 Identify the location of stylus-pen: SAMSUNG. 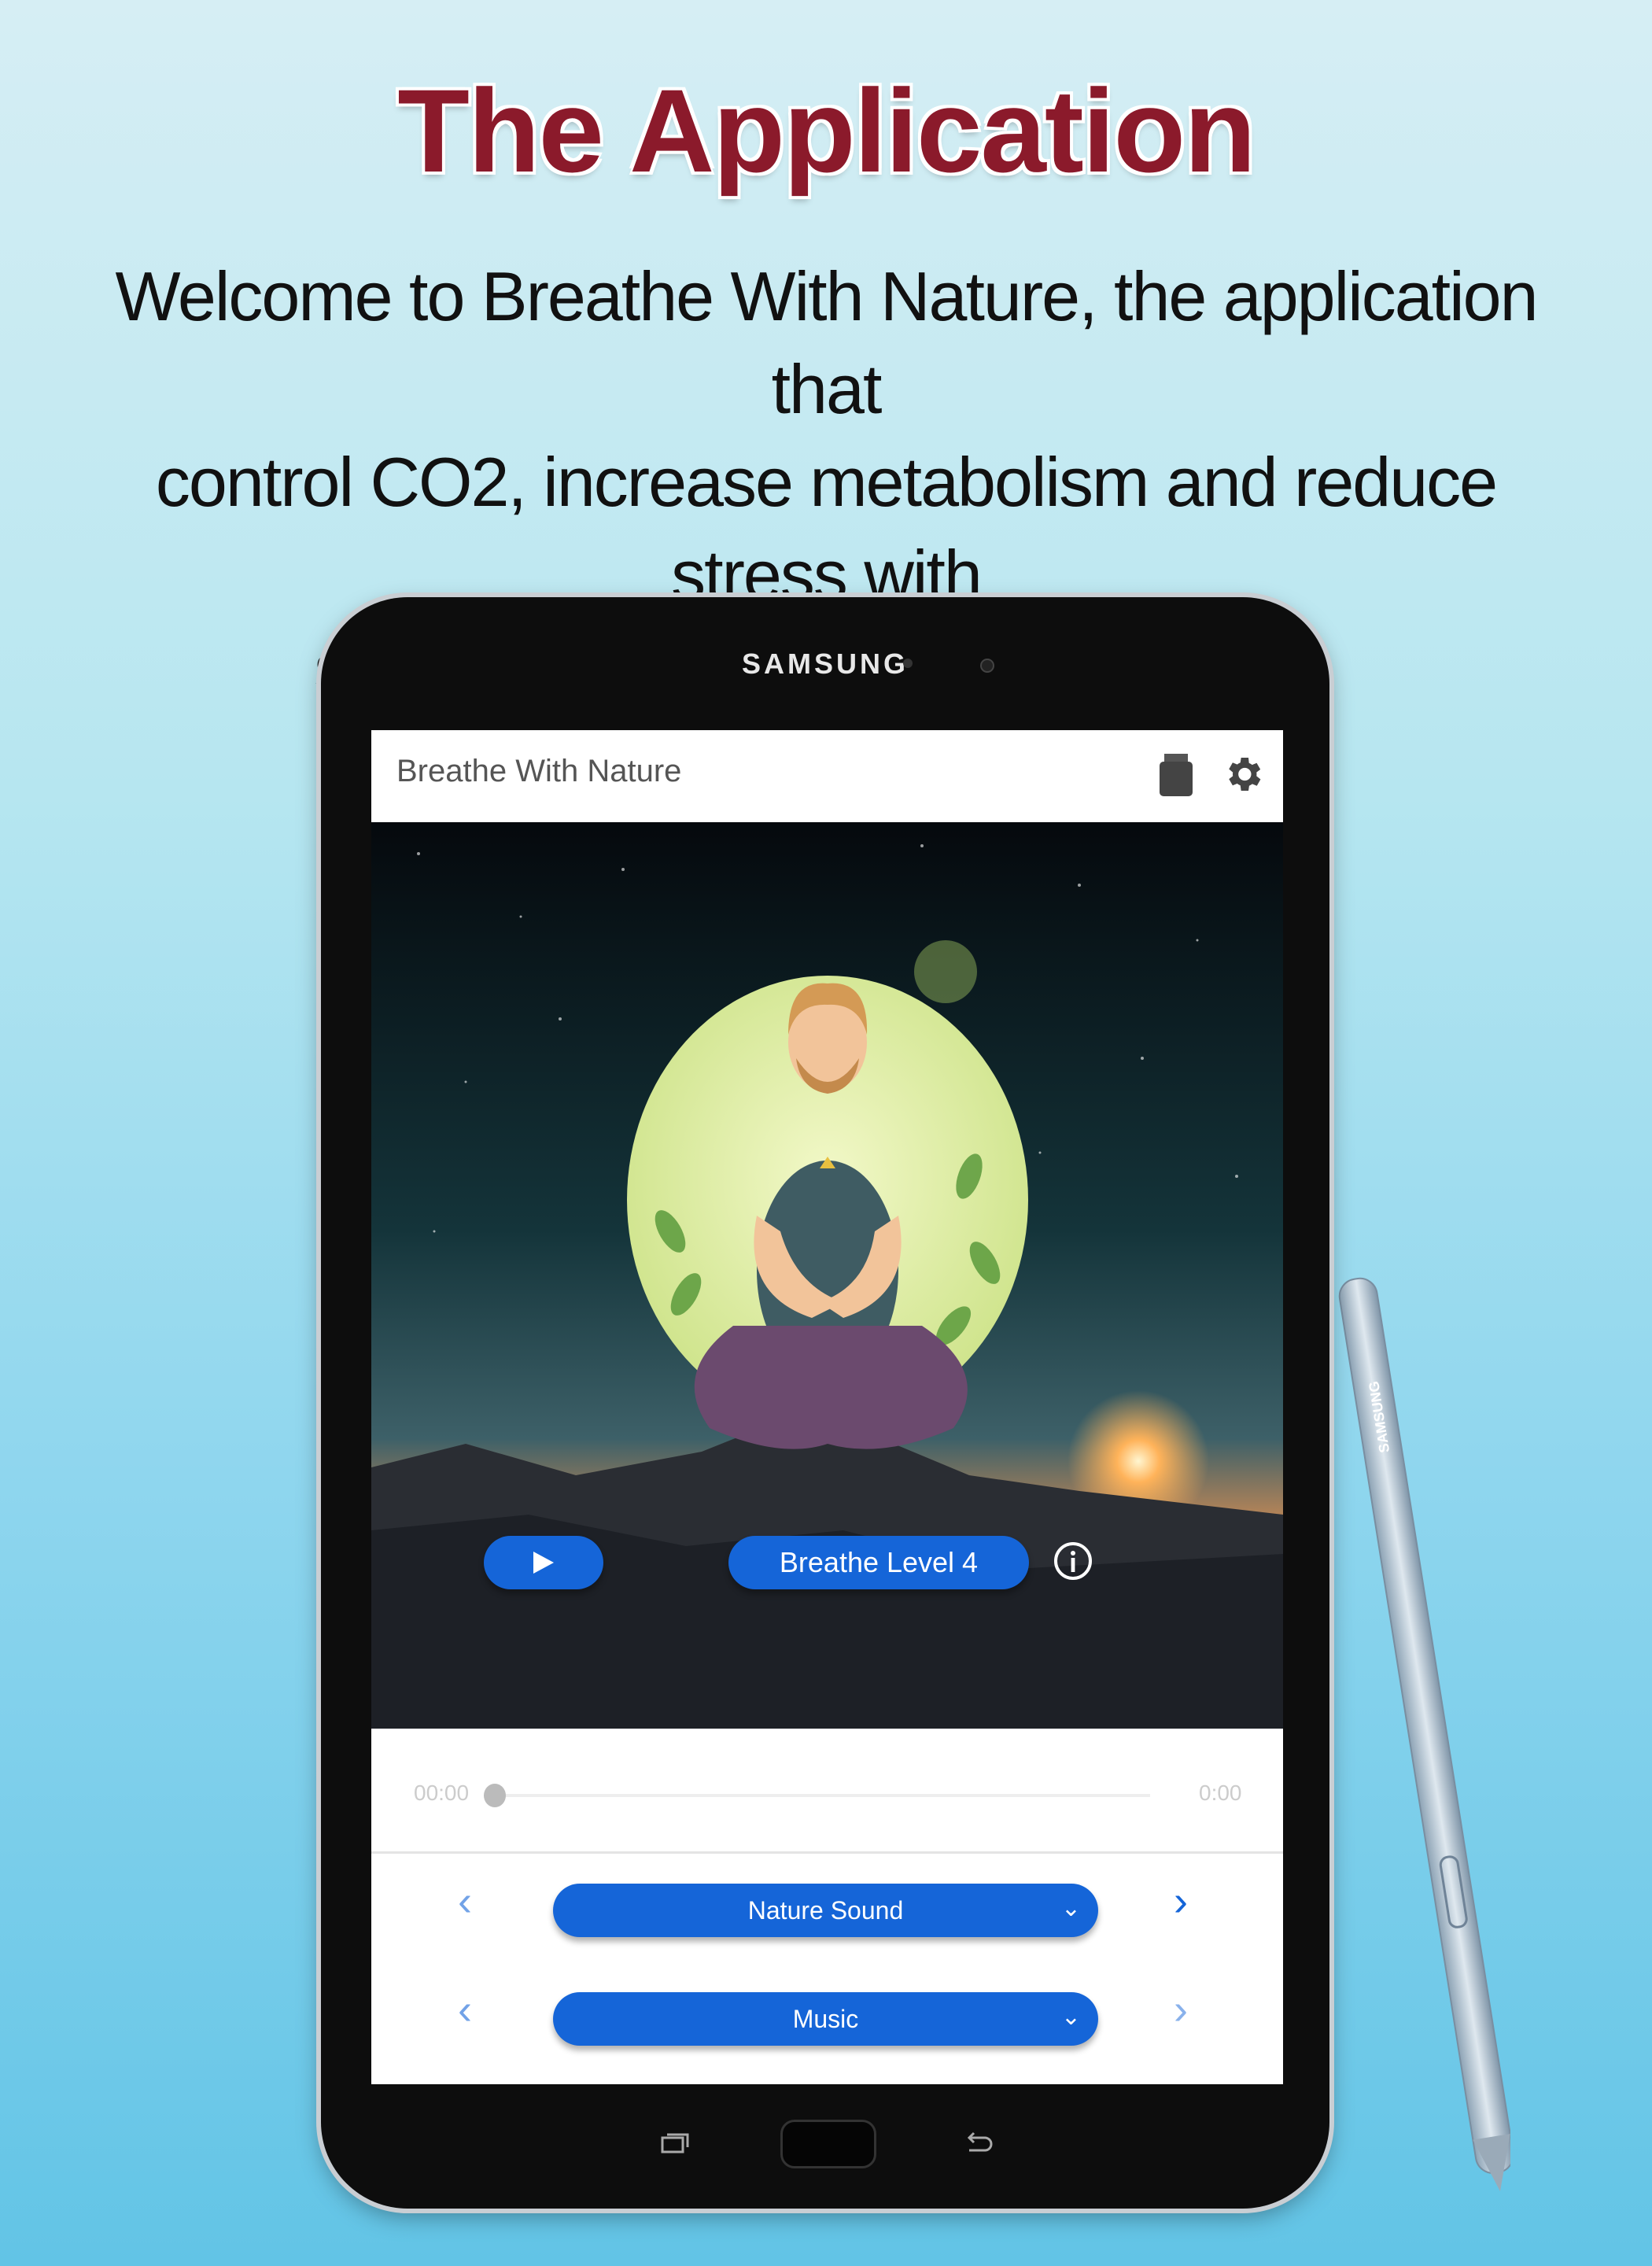
(1424, 1734).